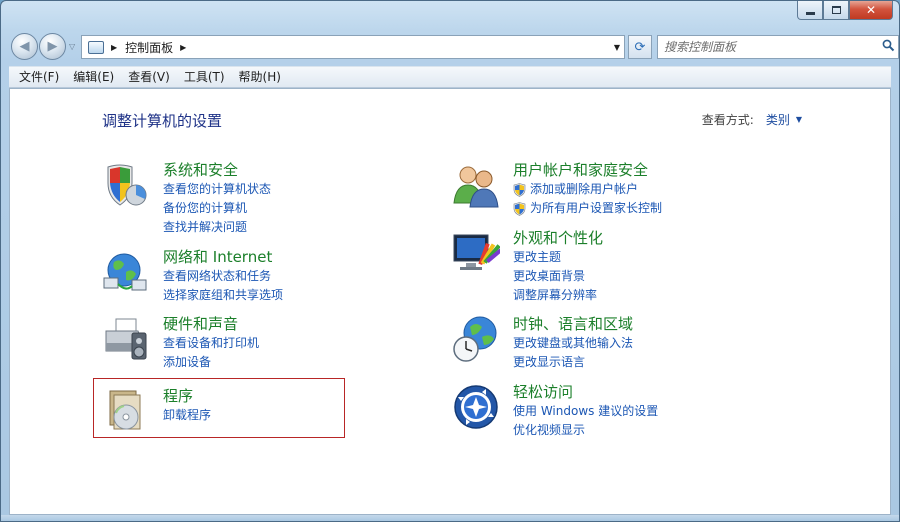 The width and height of the screenshot is (900, 522). Describe the element at coordinates (267, 417) in the screenshot. I see `category-programs: 程序 卸载程序` at that location.